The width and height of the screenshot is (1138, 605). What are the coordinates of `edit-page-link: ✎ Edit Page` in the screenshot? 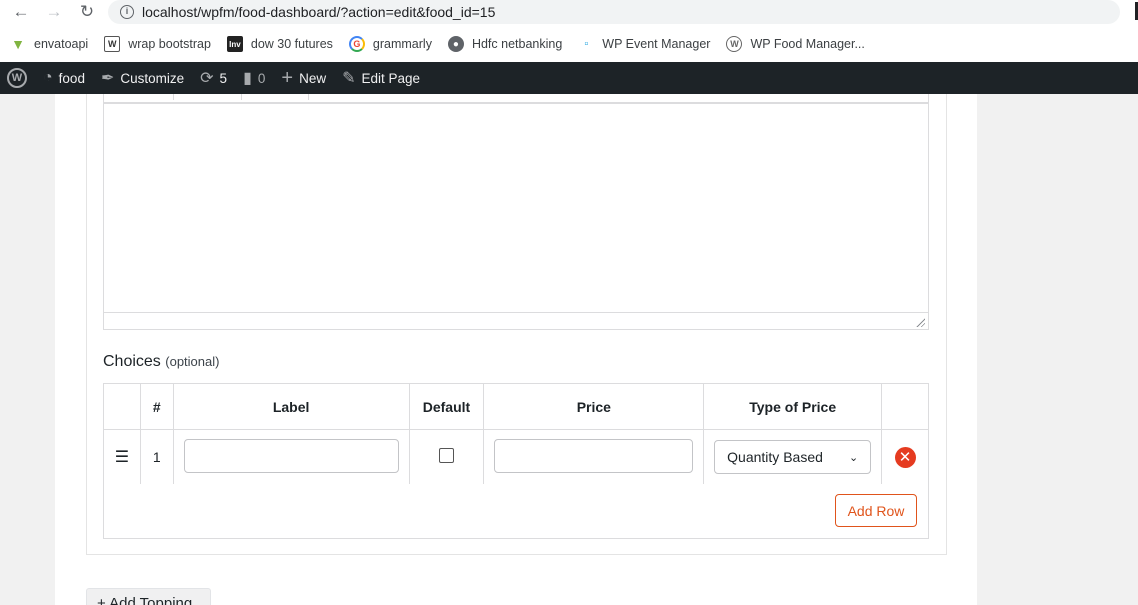 It's located at (381, 78).